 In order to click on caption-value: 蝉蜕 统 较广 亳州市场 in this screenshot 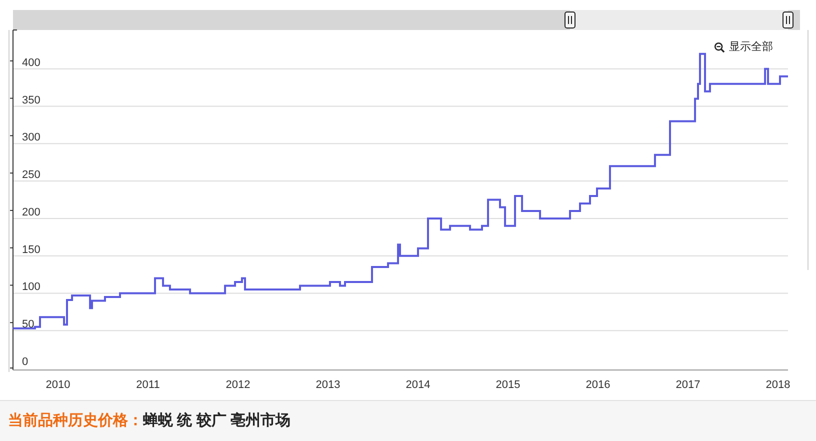, I will do `click(217, 420)`.